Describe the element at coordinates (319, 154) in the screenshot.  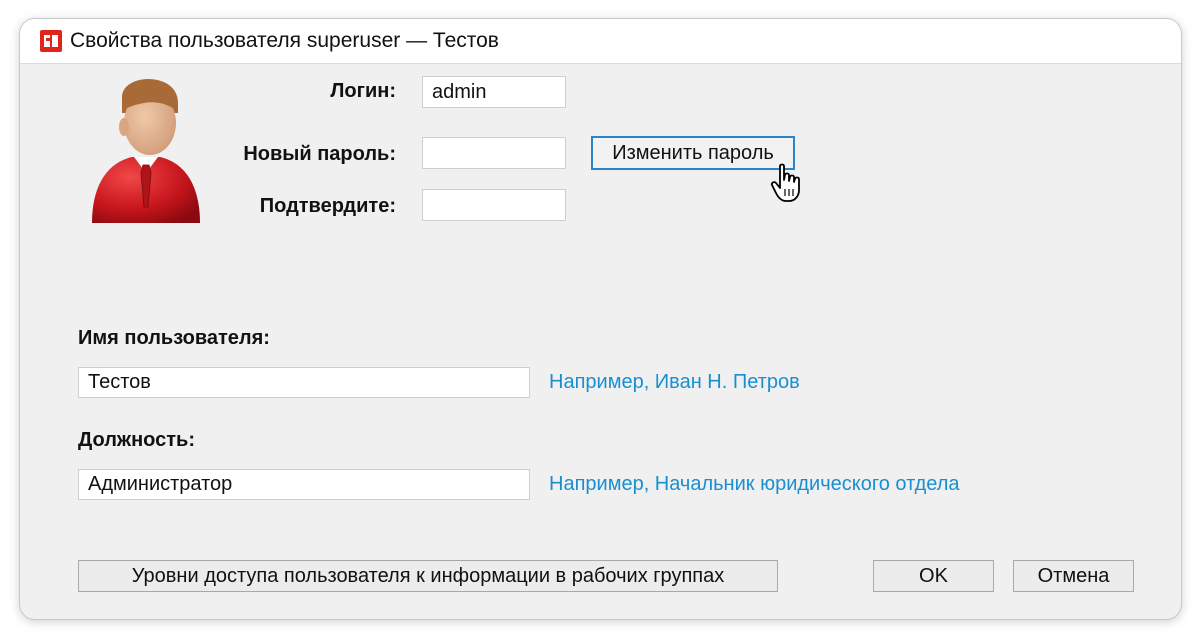
I see `new-password-label: Новый пароль:` at that location.